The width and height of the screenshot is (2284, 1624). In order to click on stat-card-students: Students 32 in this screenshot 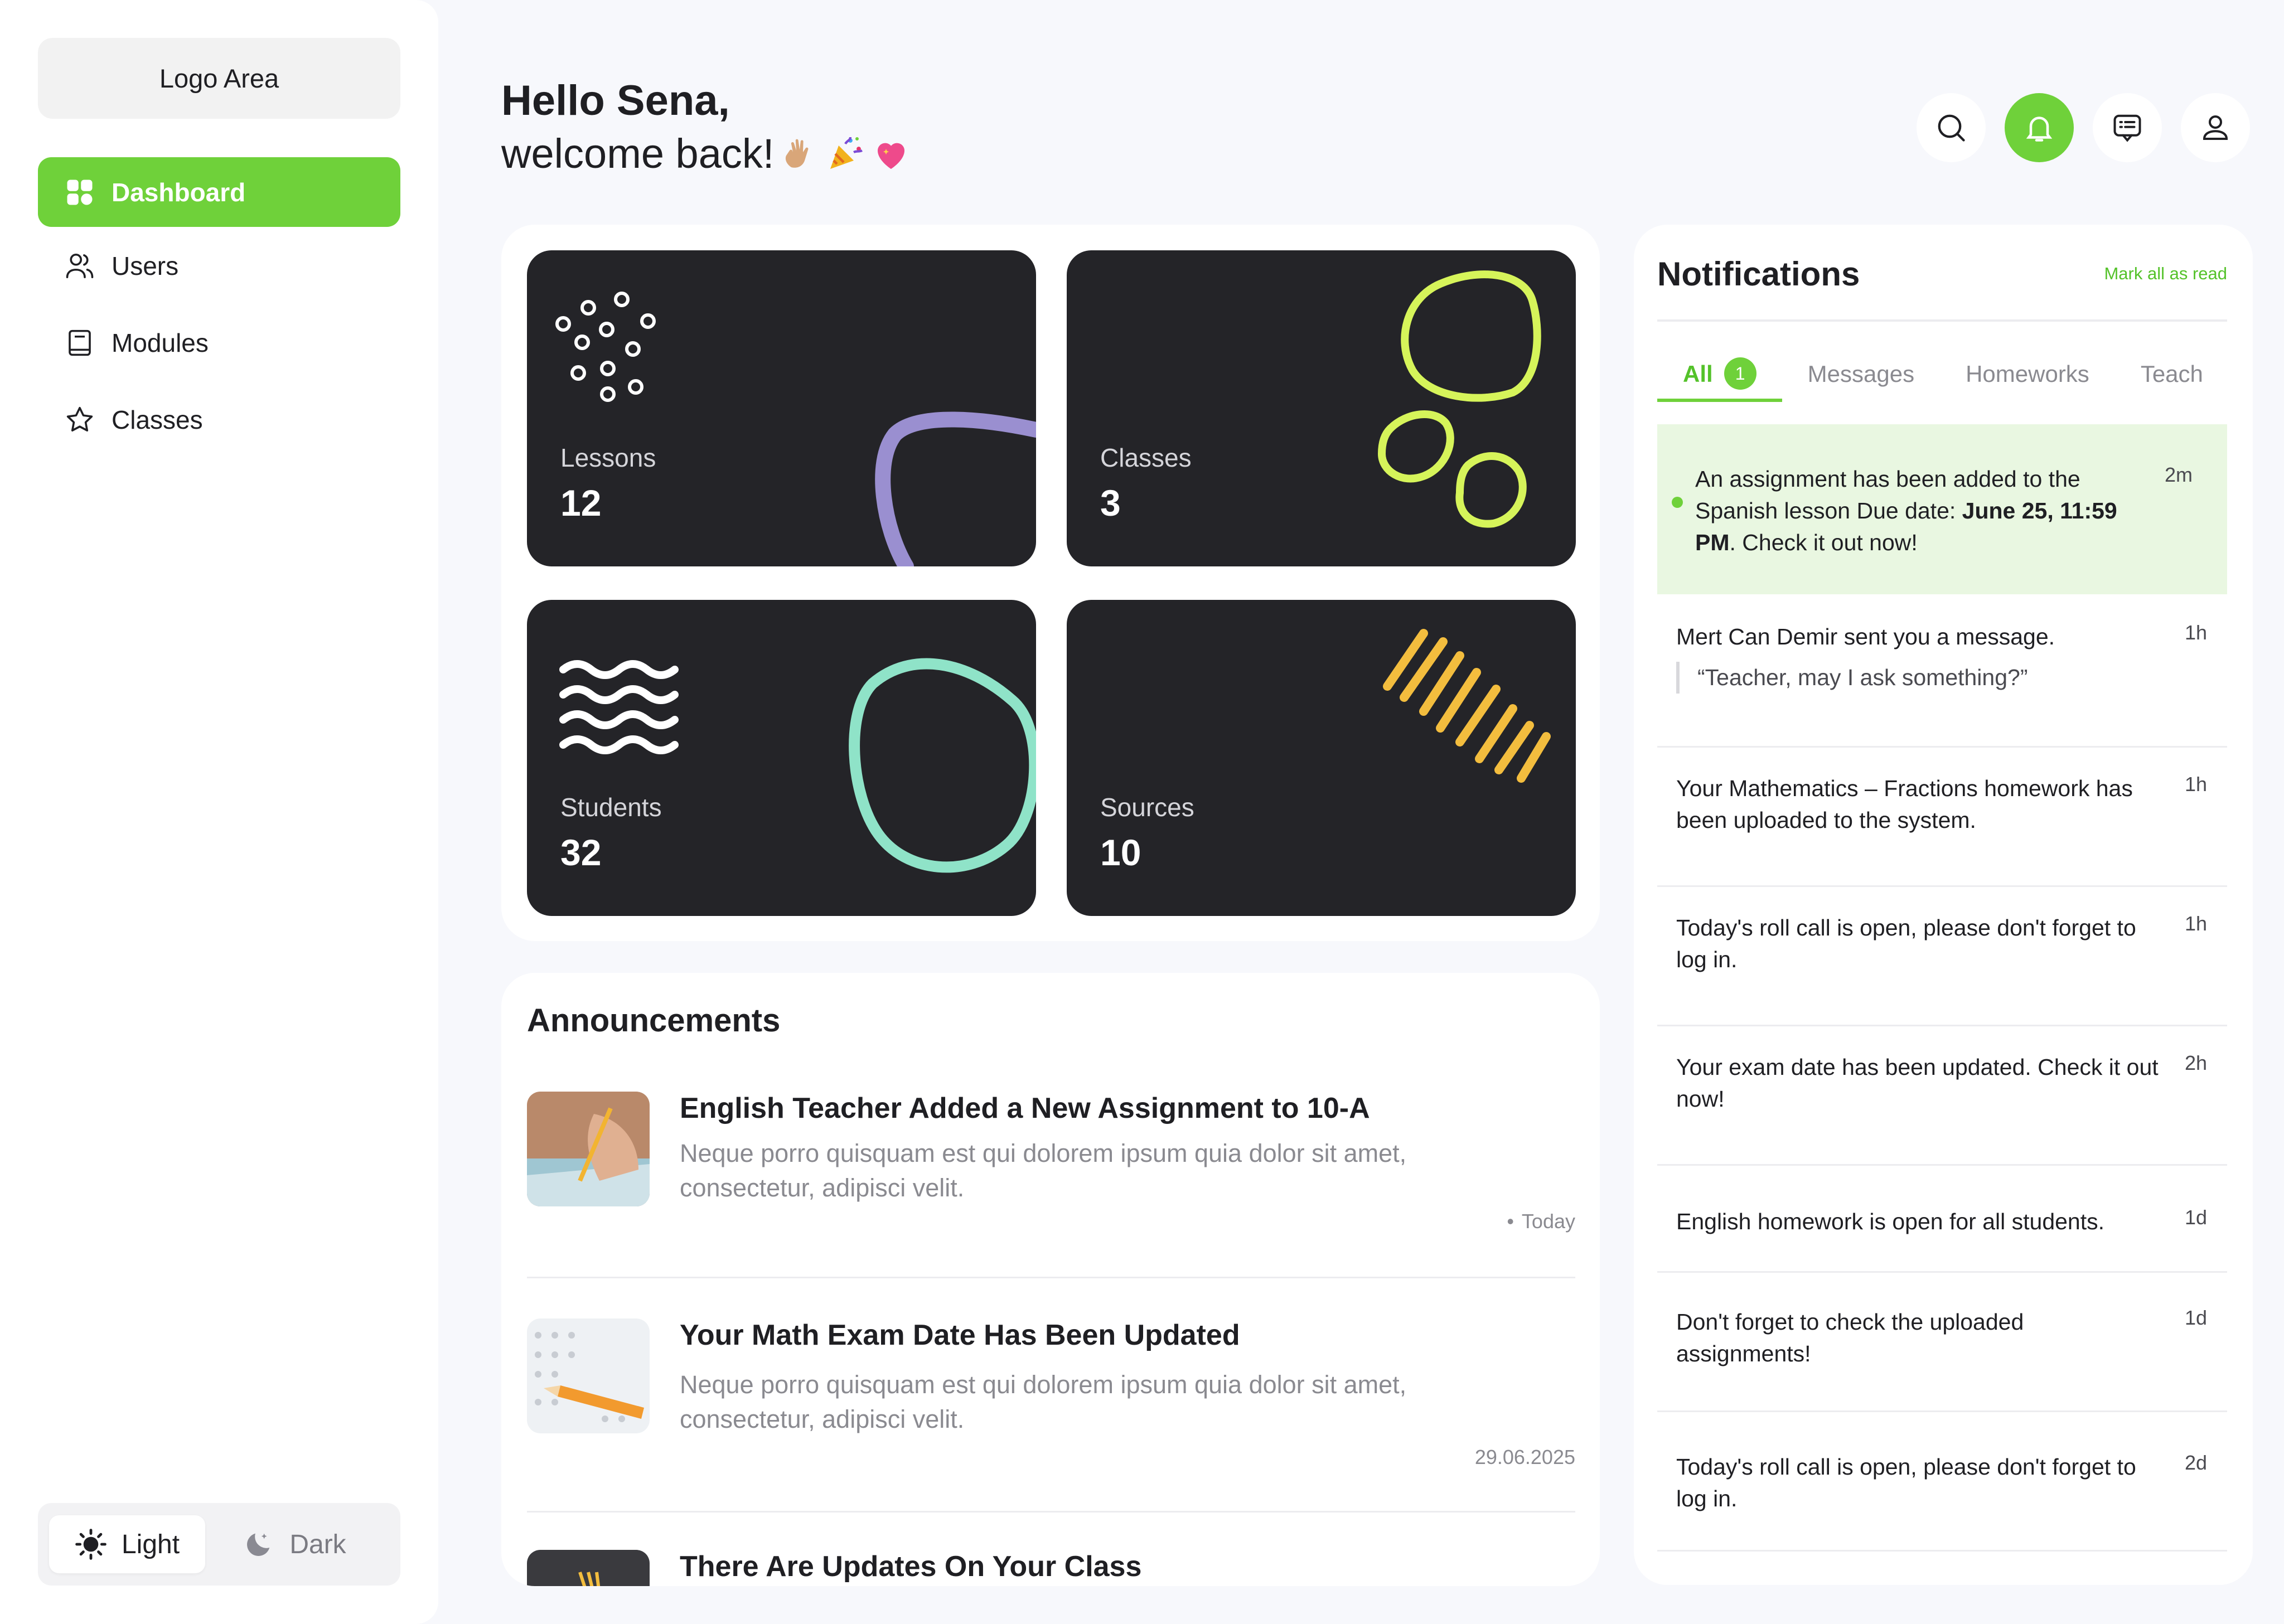, I will do `click(782, 758)`.